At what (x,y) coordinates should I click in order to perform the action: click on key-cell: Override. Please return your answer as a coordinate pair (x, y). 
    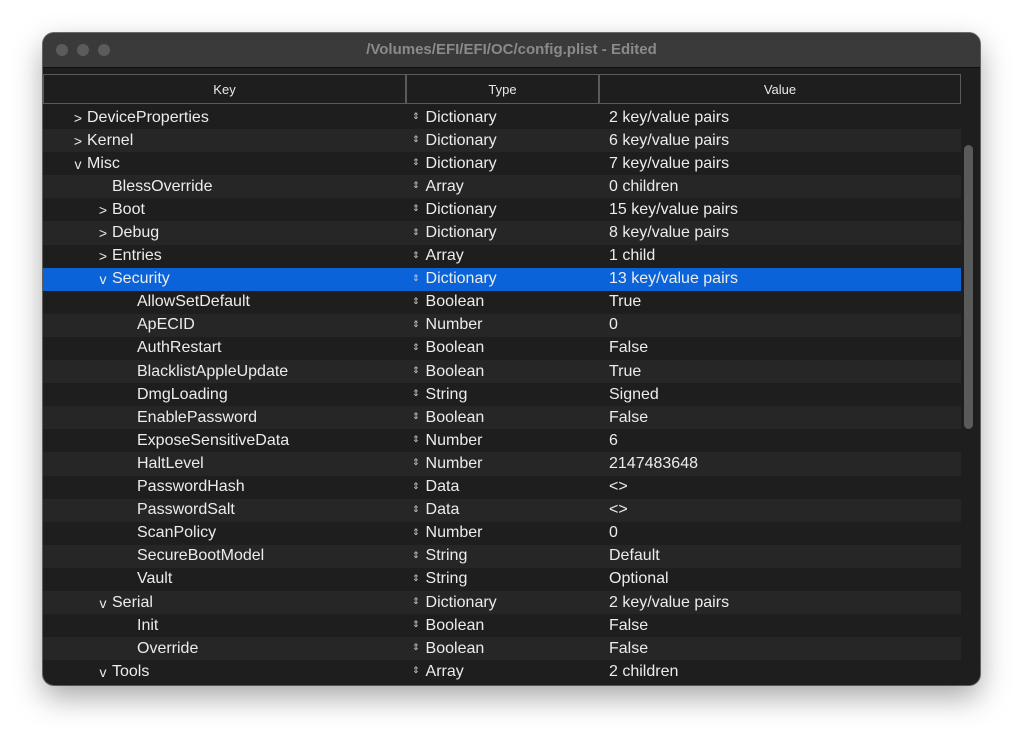
    Looking at the image, I should click on (224, 648).